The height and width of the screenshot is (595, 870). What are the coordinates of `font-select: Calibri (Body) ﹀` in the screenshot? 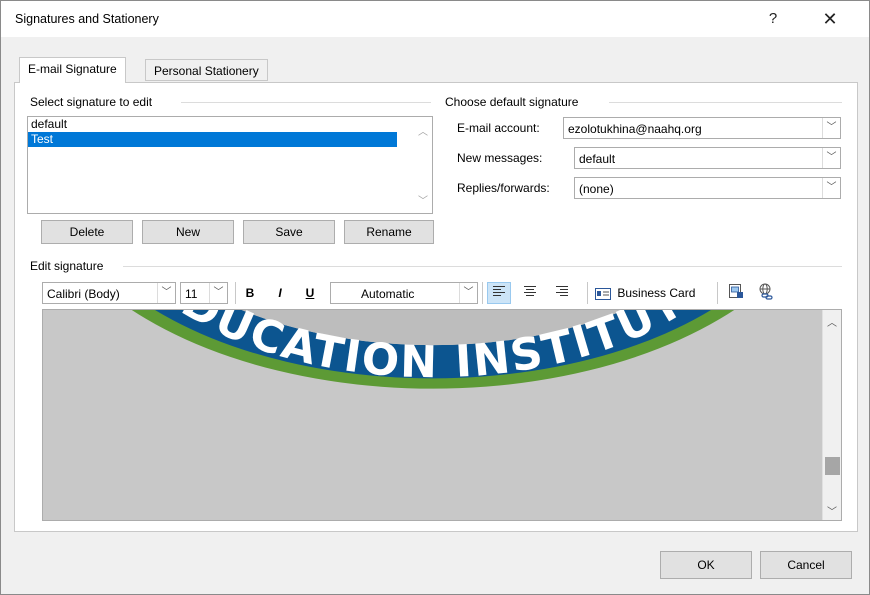 It's located at (109, 293).